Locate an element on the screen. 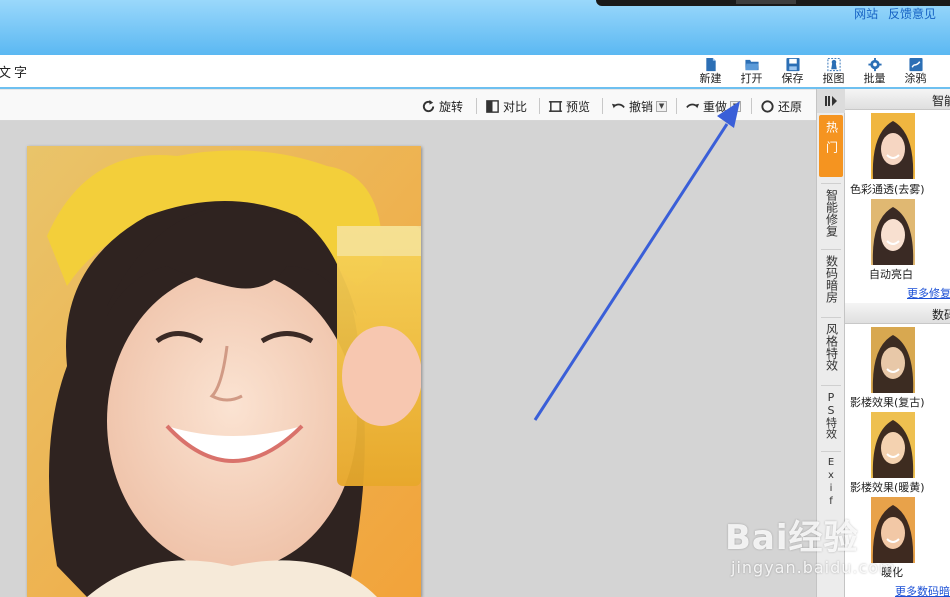 This screenshot has width=950, height=597. cutout-icon is located at coordinates (833, 64).